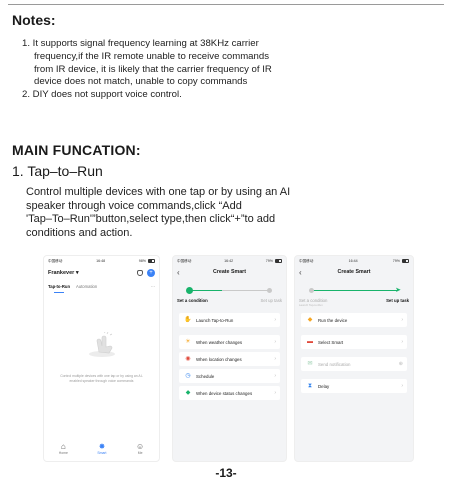  I want to click on step-arrow-icon: ➤, so click(398, 290).